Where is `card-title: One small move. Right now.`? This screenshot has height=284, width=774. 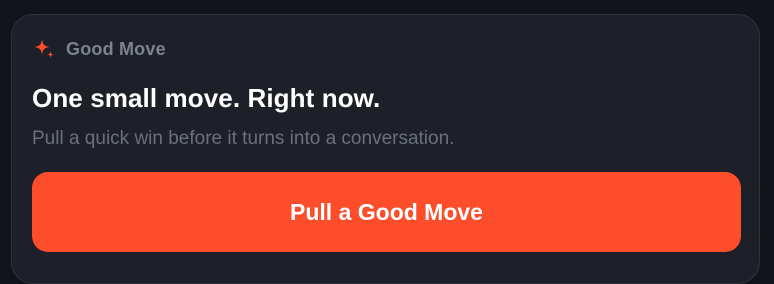
card-title: One small move. Right now. is located at coordinates (206, 98).